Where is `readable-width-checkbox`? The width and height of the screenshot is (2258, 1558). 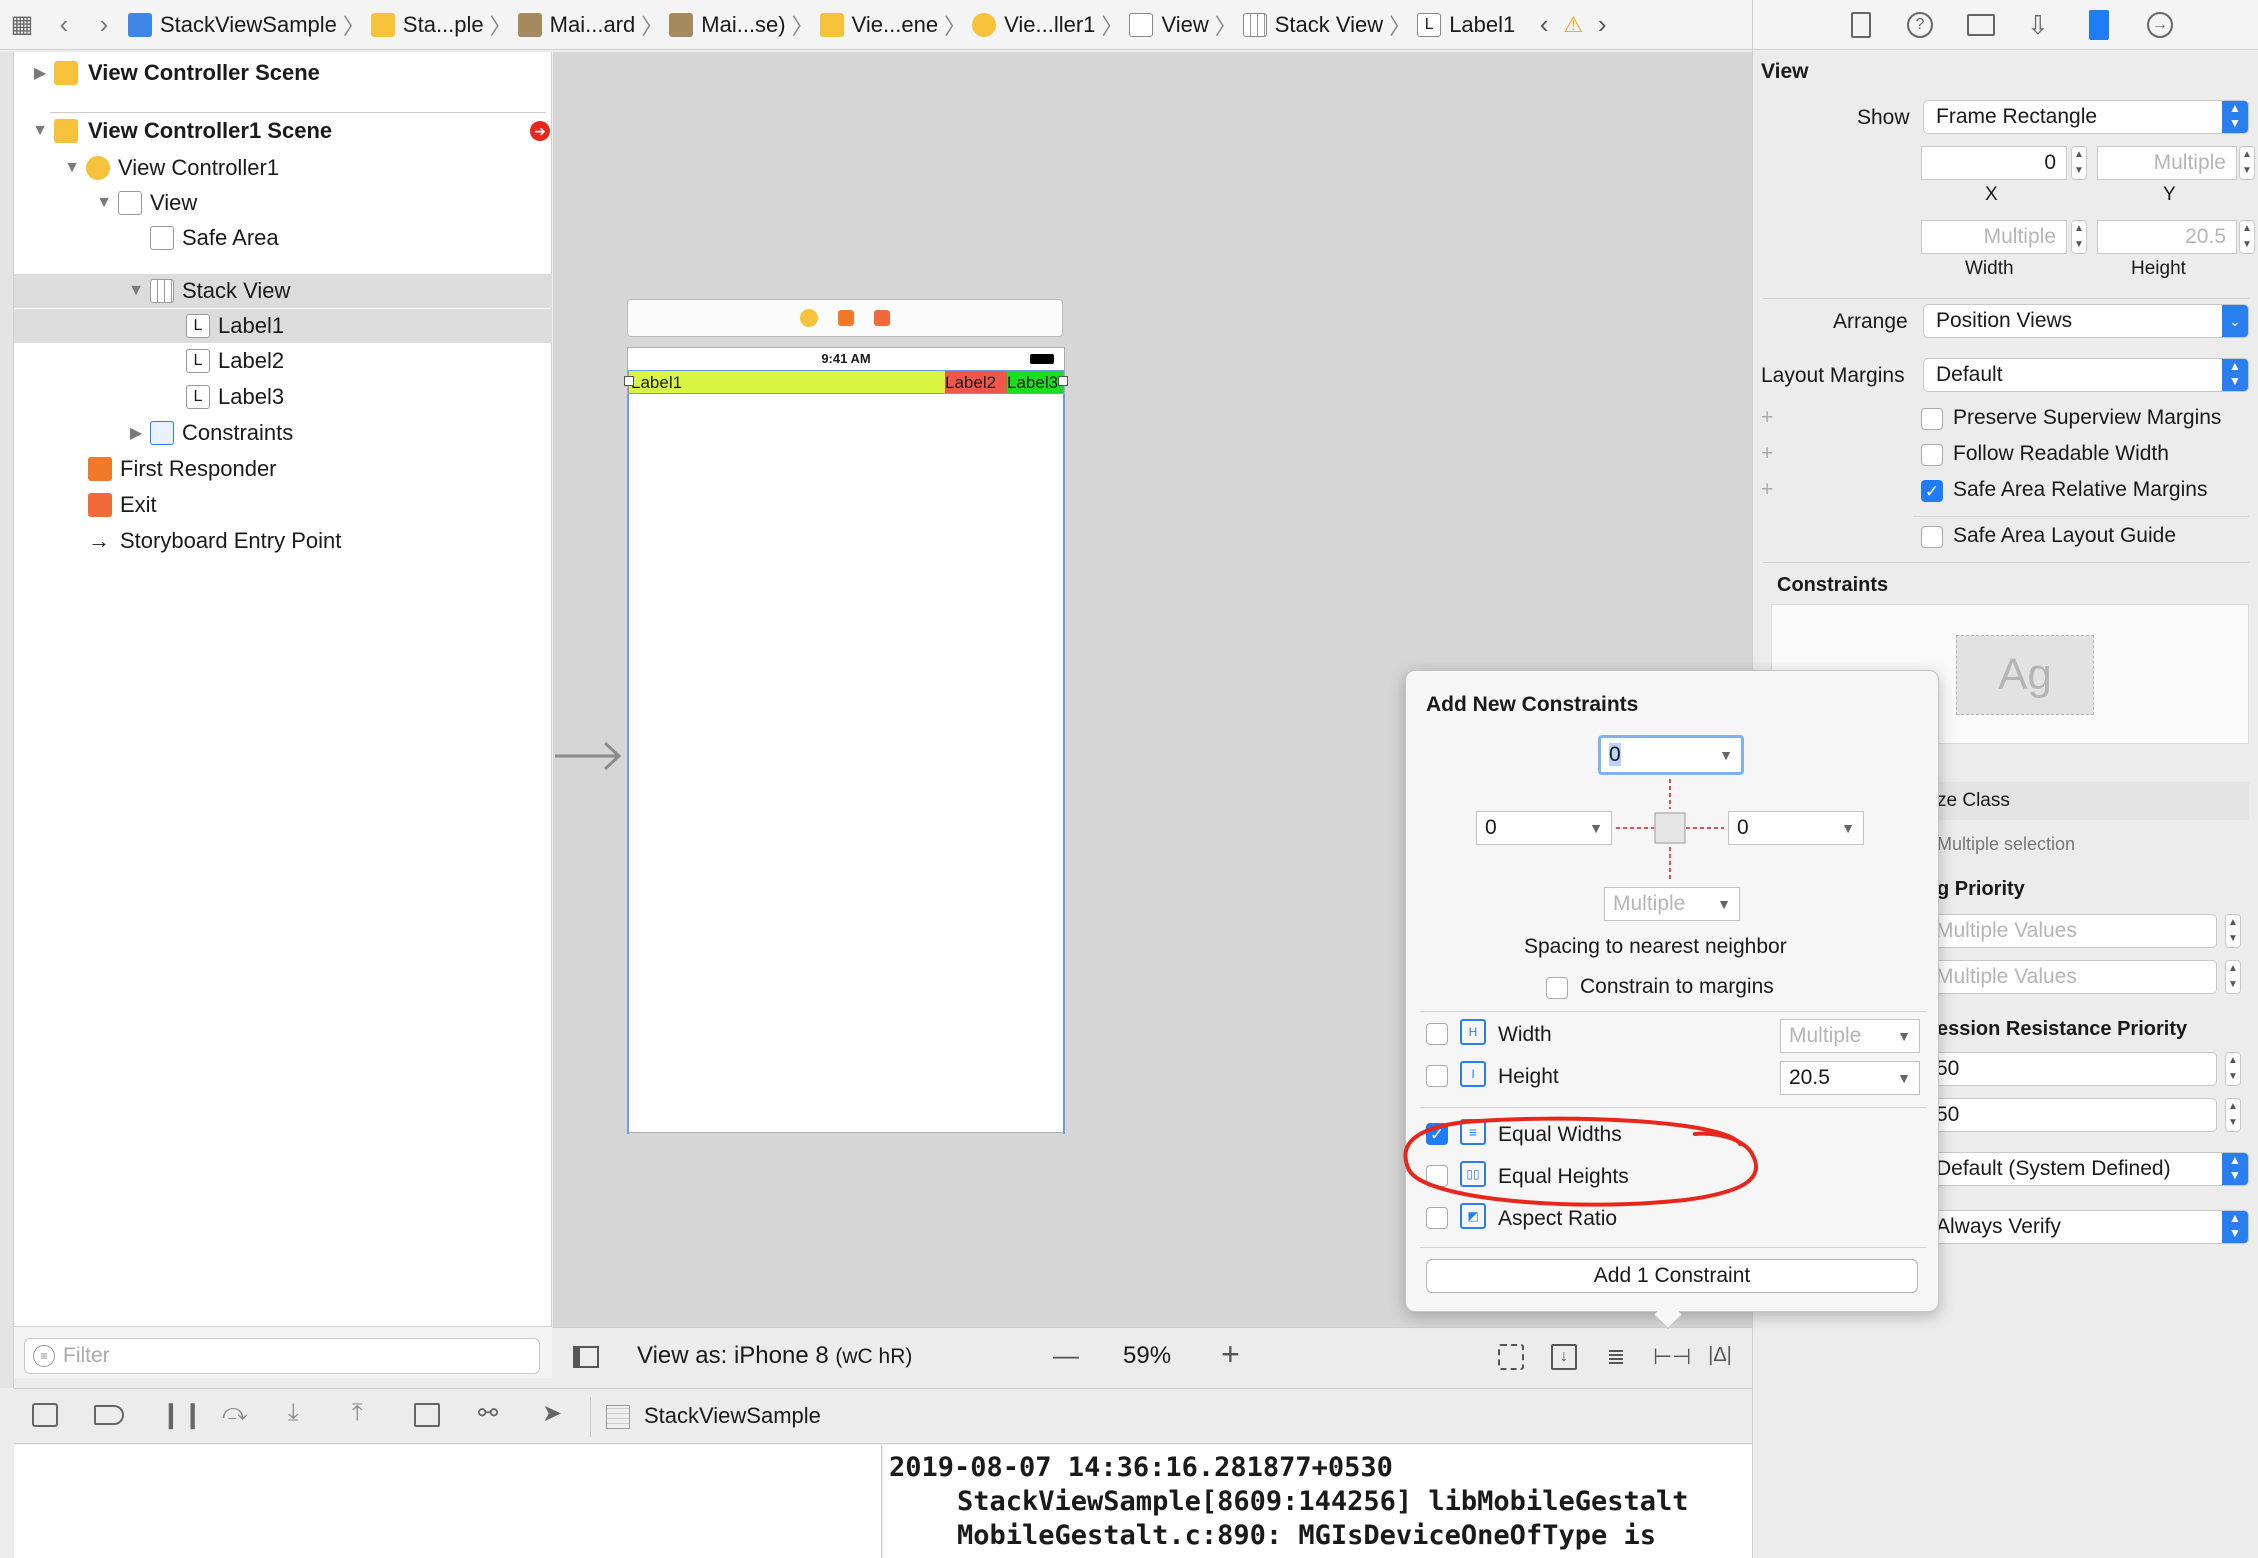 readable-width-checkbox is located at coordinates (1932, 455).